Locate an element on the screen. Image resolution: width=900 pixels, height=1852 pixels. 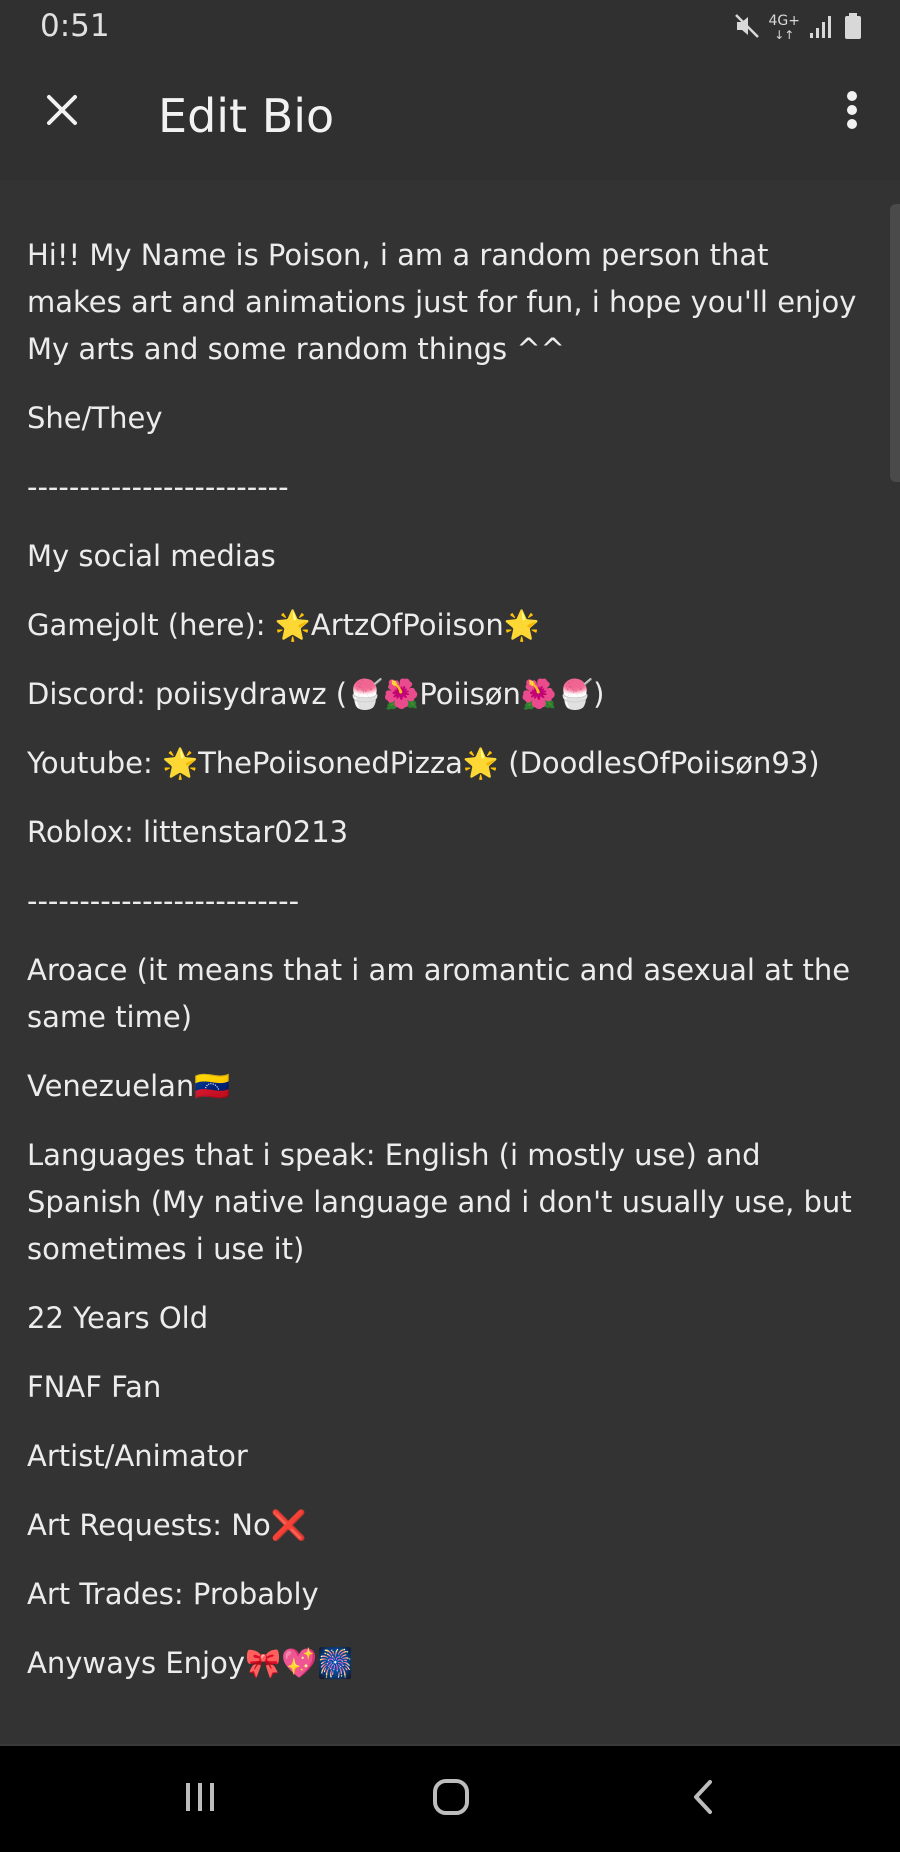
back-button is located at coordinates (703, 1799).